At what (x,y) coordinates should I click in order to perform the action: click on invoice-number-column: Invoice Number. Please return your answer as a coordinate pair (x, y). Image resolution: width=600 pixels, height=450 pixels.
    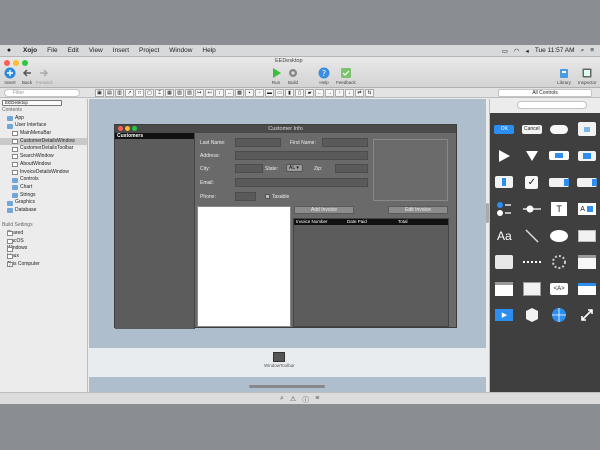
    Looking at the image, I should click on (319, 222).